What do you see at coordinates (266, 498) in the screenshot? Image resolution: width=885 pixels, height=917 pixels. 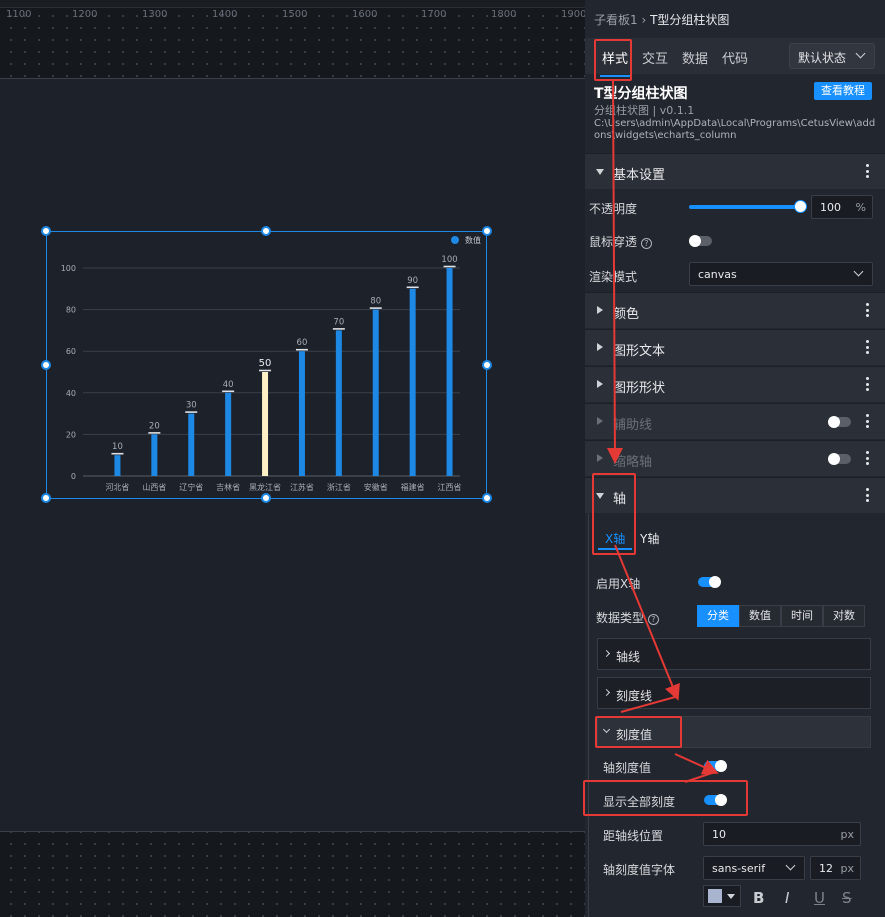 I see `resize-handle-b` at bounding box center [266, 498].